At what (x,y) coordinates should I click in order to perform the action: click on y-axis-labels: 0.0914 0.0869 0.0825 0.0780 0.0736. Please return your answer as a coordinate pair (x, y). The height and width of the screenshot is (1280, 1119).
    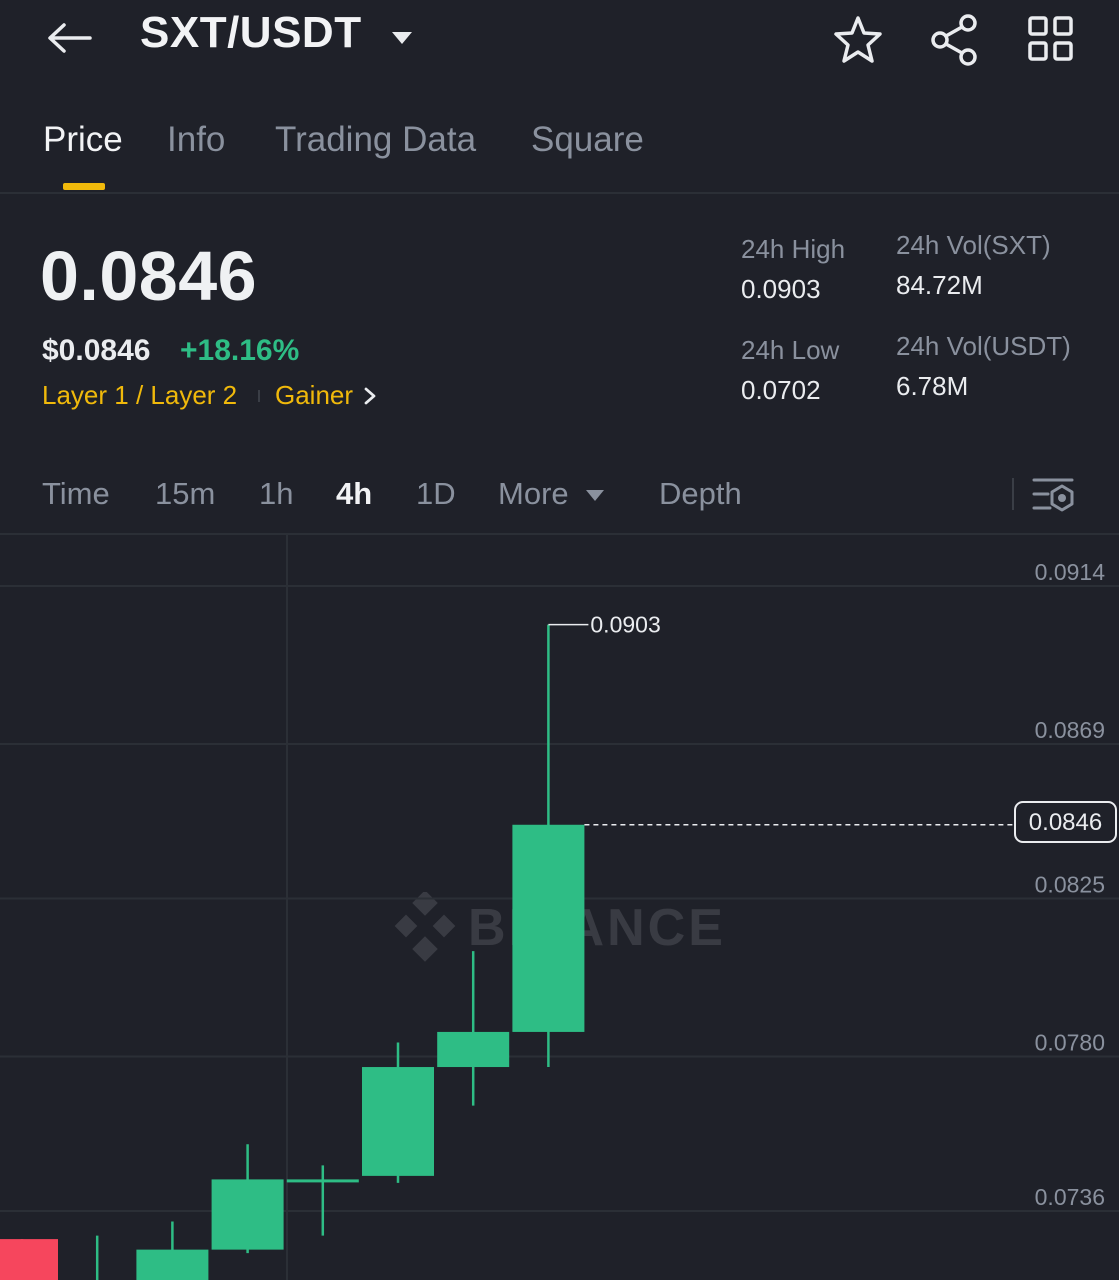
    Looking at the image, I should click on (1070, 884).